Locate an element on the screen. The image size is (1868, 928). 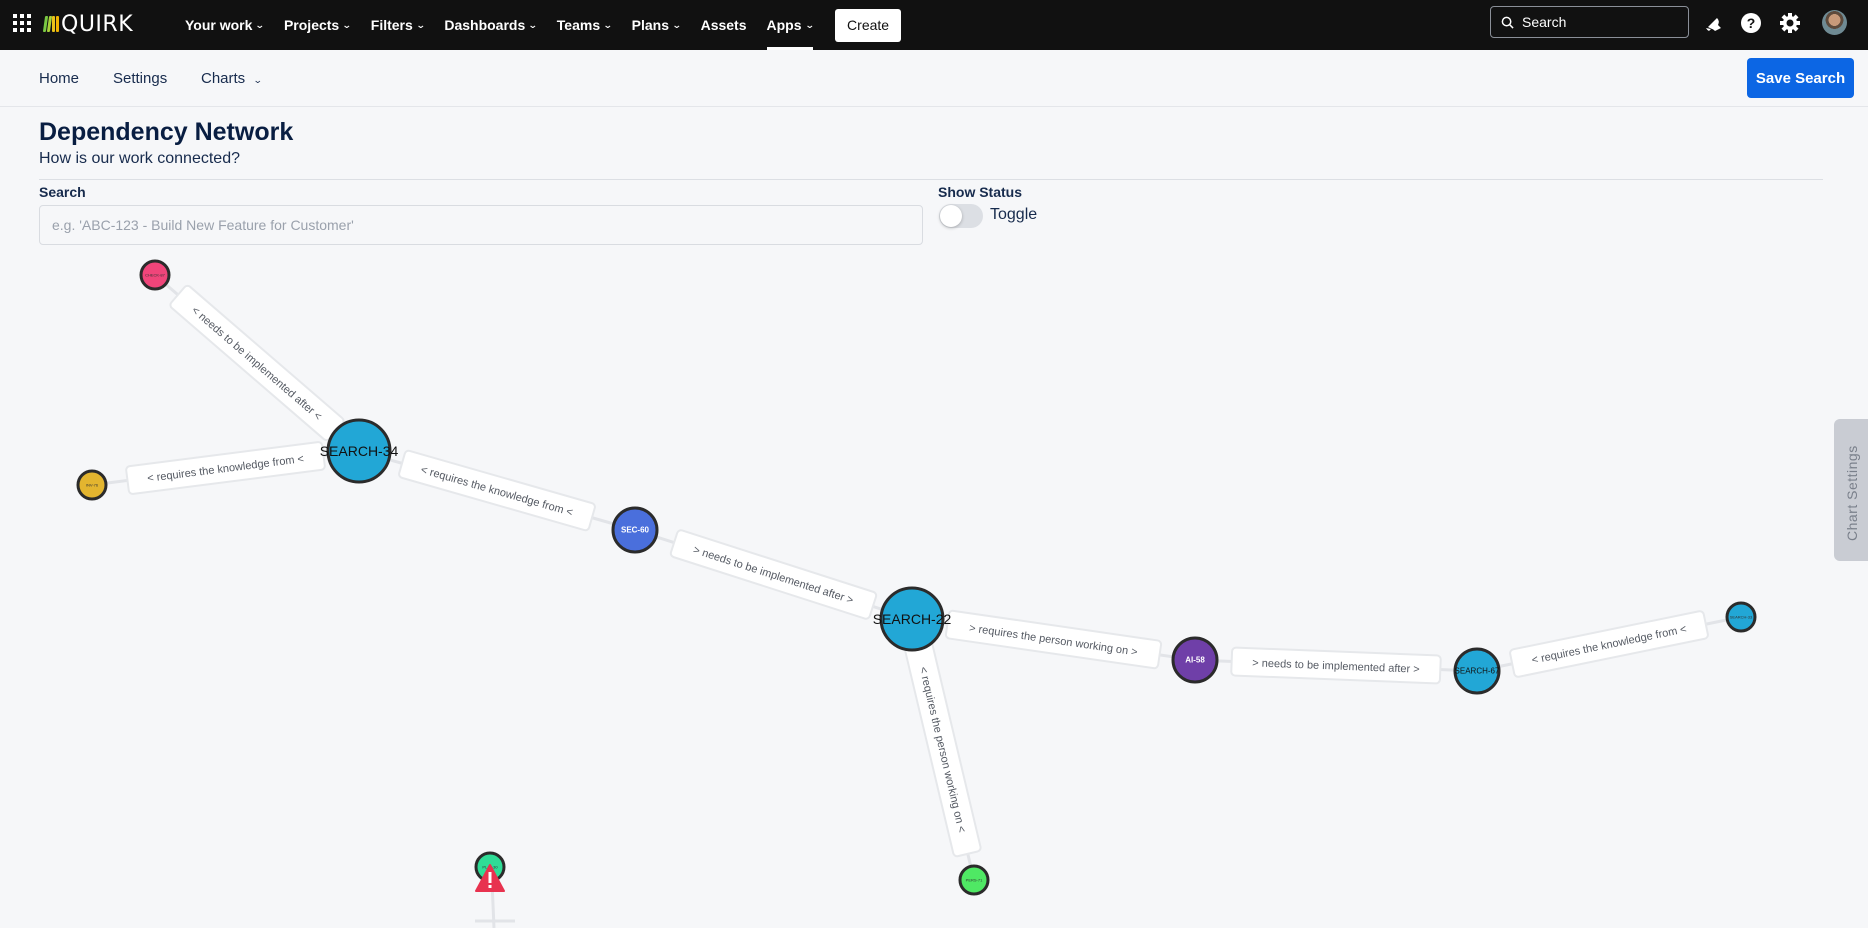
graph-node: SEARCH-33 is located at coordinates (1741, 617).